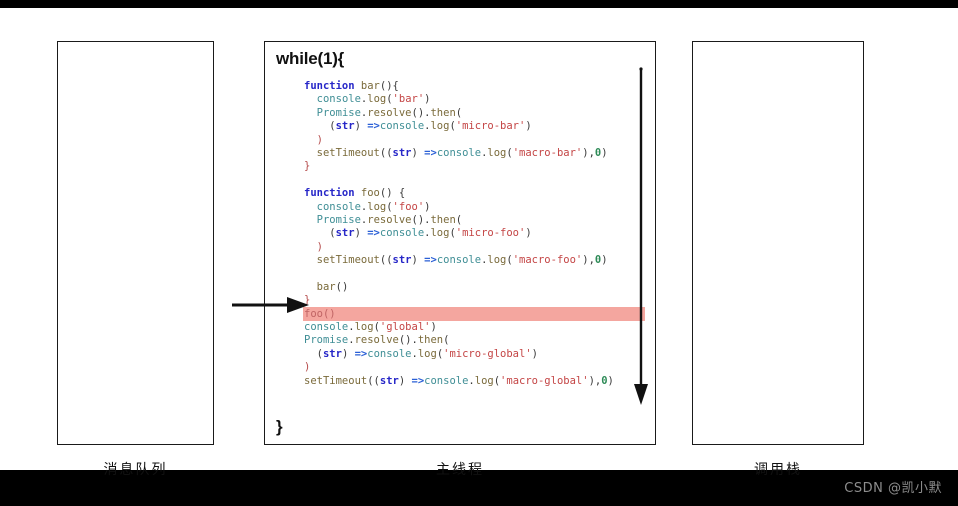 The image size is (958, 506). Describe the element at coordinates (778, 470) in the screenshot. I see `caption-call-stack: 调用栈` at that location.